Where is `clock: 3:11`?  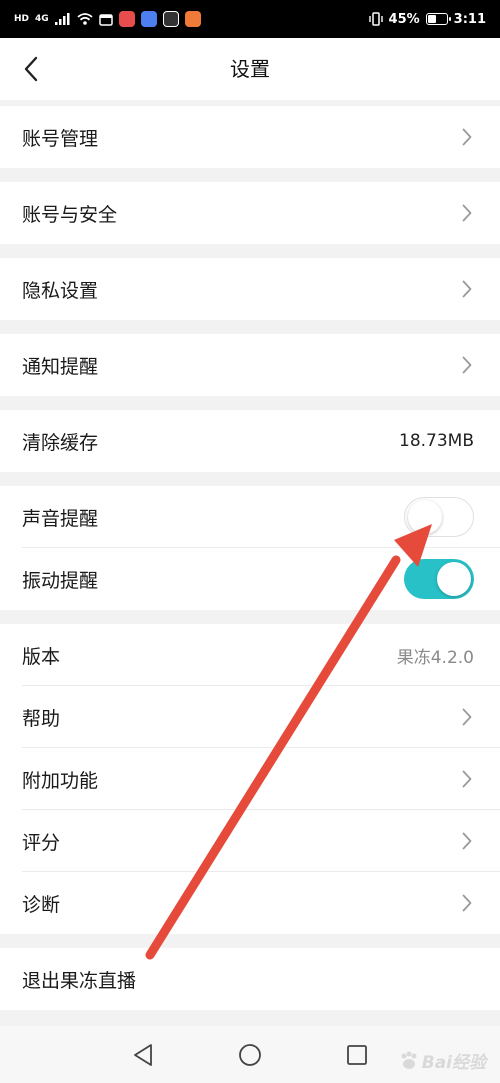 clock: 3:11 is located at coordinates (469, 19).